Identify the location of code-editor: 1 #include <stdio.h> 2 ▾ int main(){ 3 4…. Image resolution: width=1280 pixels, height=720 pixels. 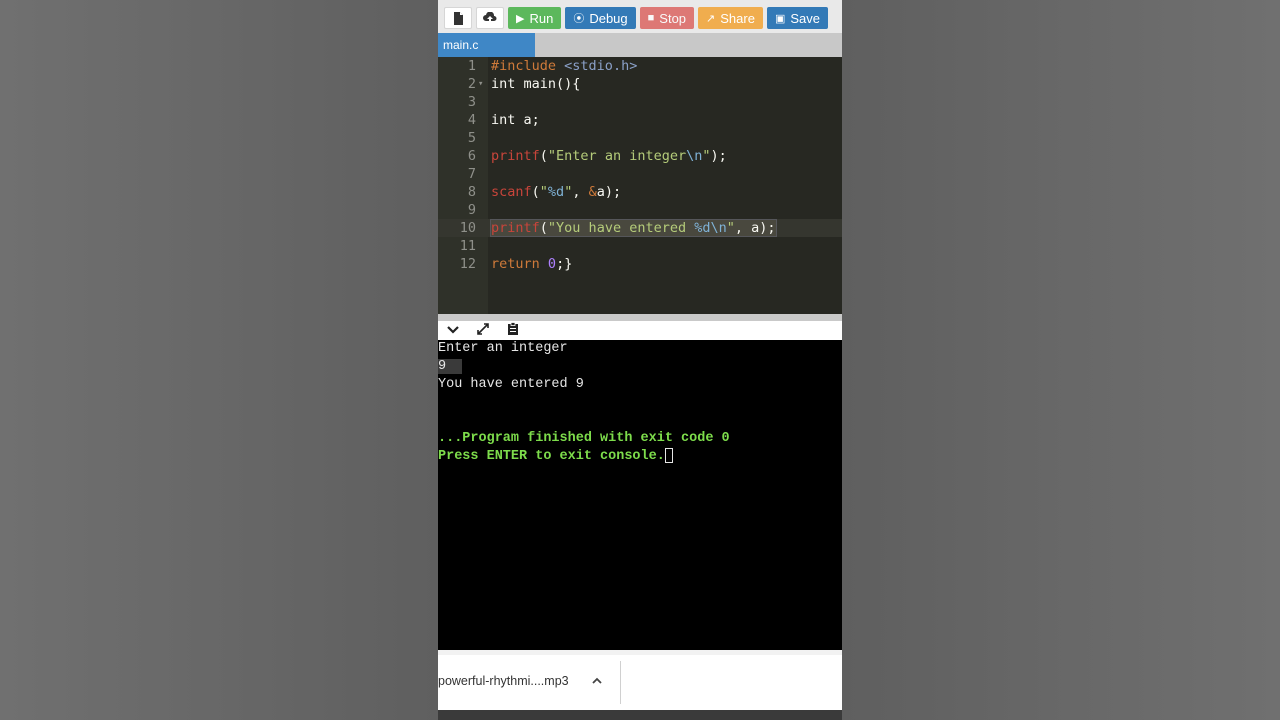
(640, 185).